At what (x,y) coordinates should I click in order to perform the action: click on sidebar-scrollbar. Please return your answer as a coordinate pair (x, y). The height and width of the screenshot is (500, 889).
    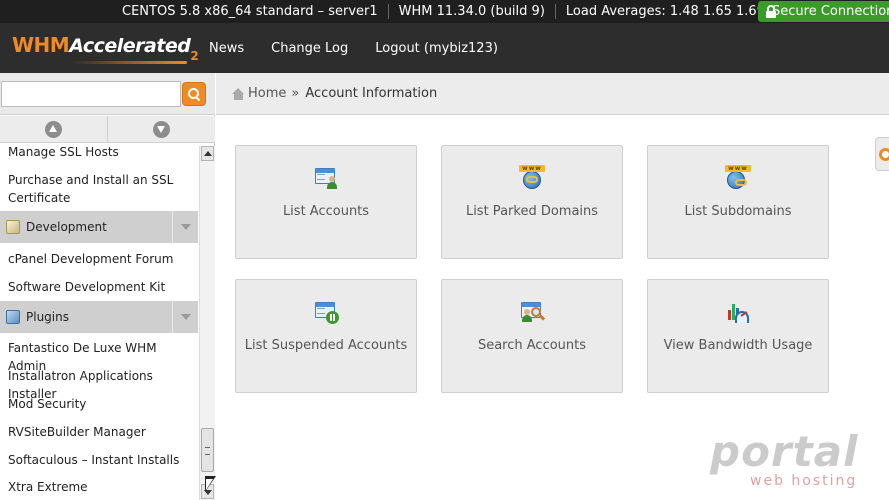
    Looking at the image, I should click on (207, 323).